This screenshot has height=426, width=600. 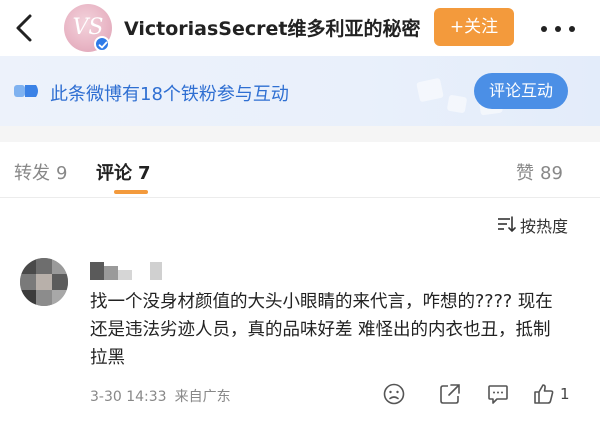 I want to click on comment-location: 来自广东, so click(x=202, y=397).